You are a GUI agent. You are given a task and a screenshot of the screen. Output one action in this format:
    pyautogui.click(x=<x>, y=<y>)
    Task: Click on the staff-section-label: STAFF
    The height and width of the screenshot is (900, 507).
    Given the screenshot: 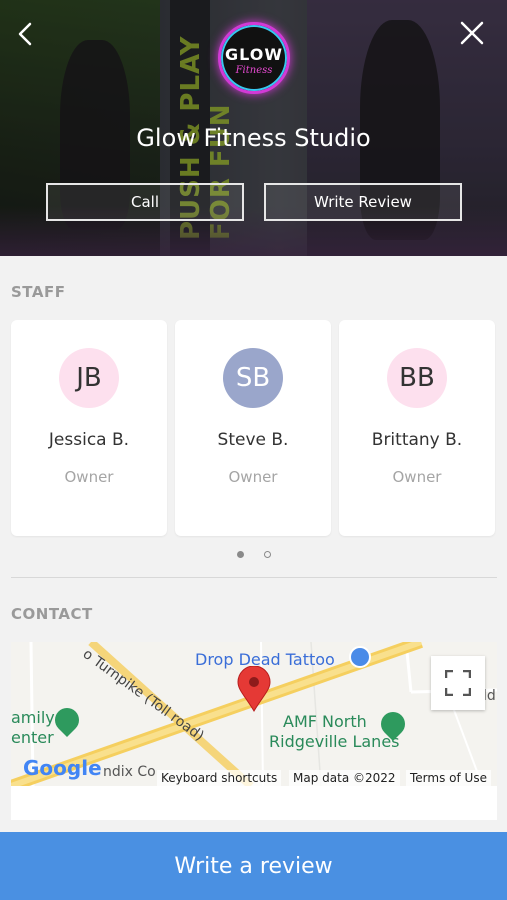 What is the action you would take?
    pyautogui.click(x=38, y=292)
    